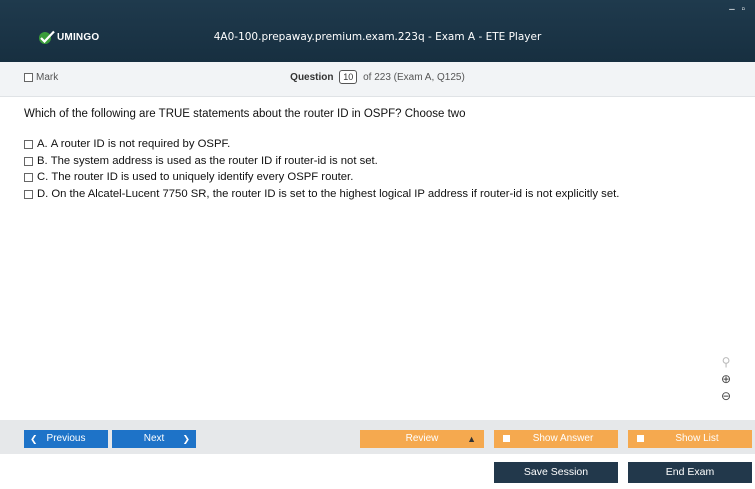  Describe the element at coordinates (414, 77) in the screenshot. I see `question-counter-rest: of 223 (Exam A, Q125)` at that location.